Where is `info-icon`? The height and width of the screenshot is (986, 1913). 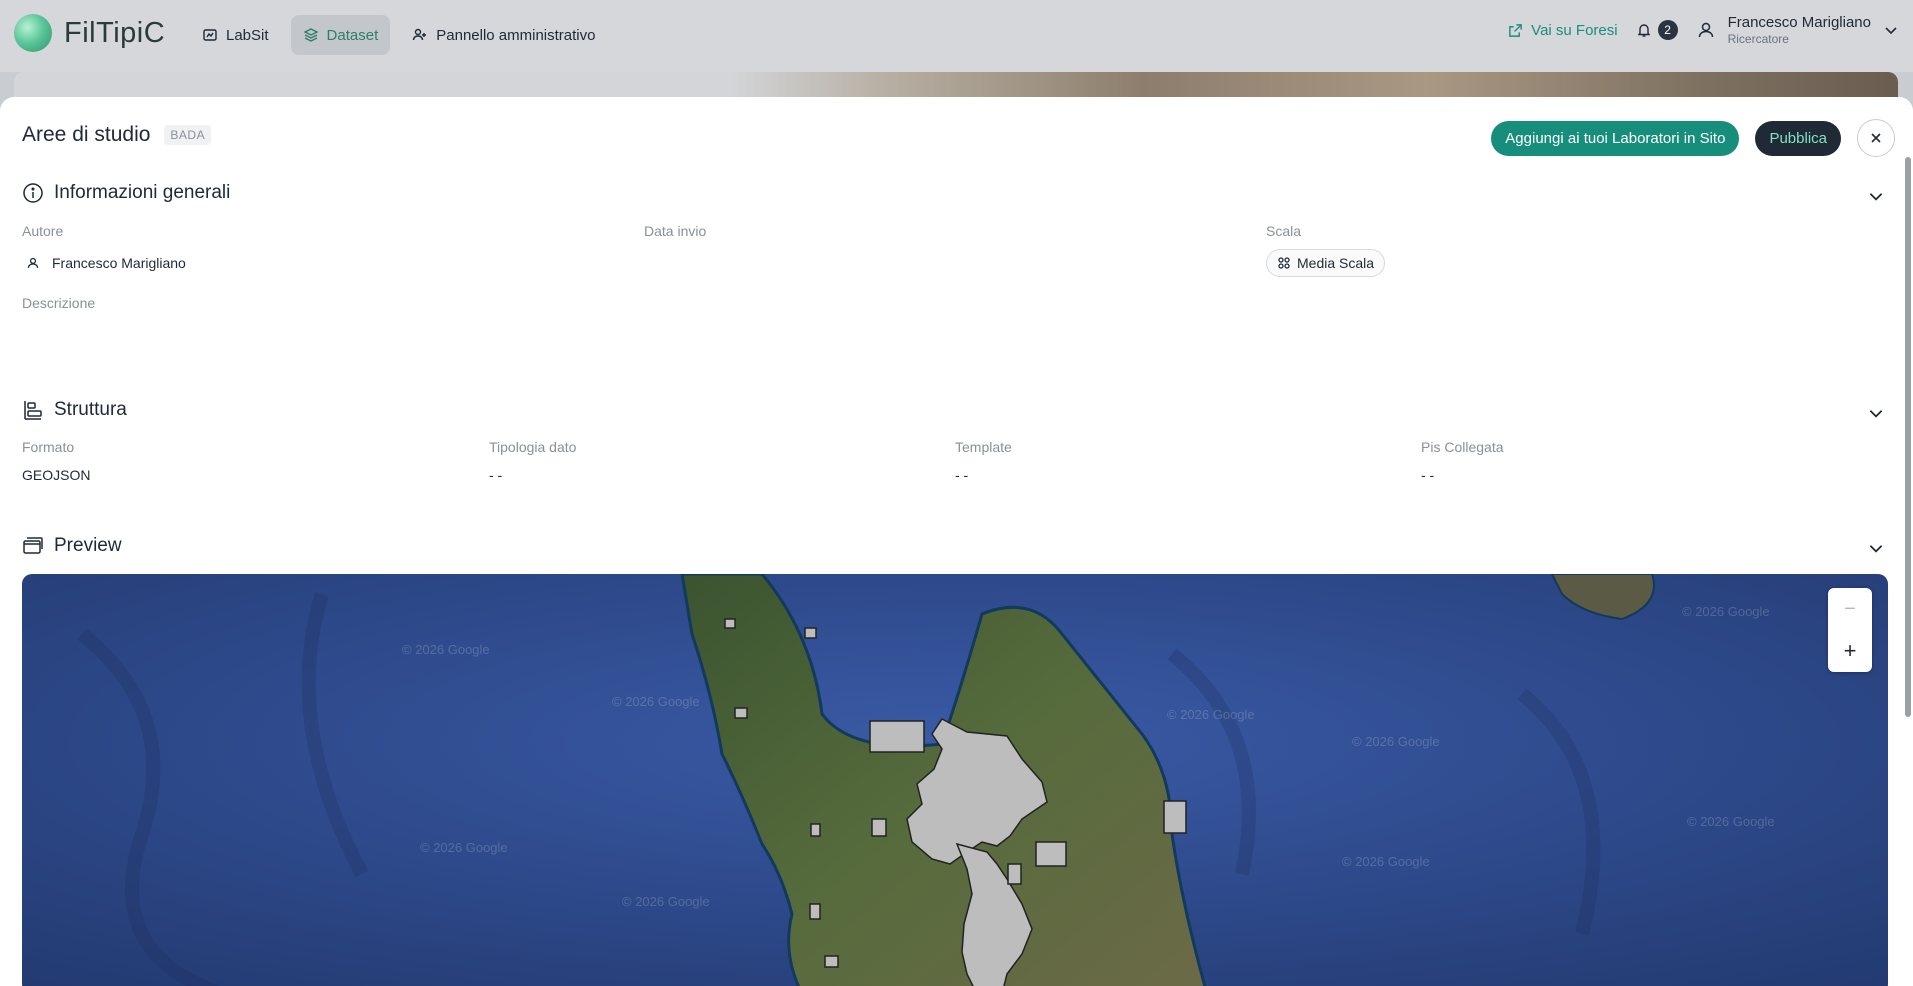
info-icon is located at coordinates (33, 193).